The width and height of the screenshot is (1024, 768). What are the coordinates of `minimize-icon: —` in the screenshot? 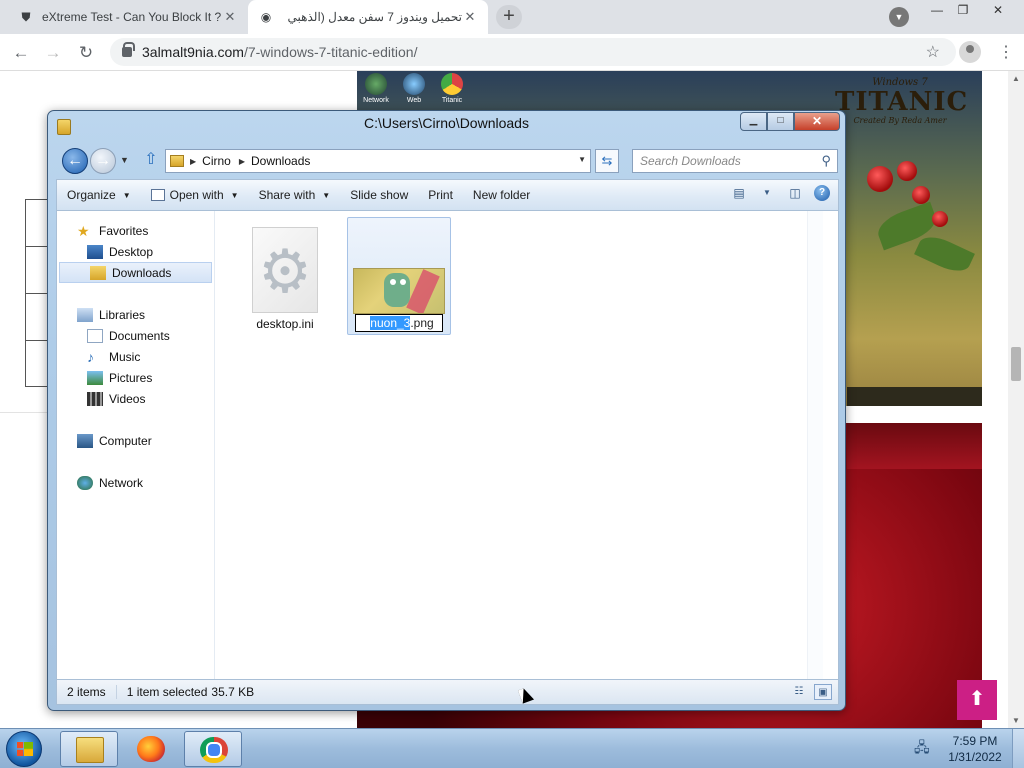 It's located at (937, 11).